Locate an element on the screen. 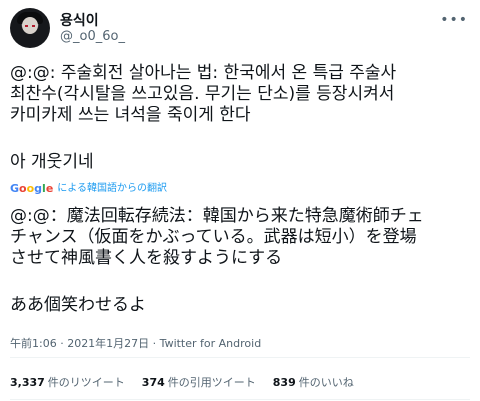 This screenshot has width=480, height=401. author-handle: @_o0_6o_ is located at coordinates (92, 36).